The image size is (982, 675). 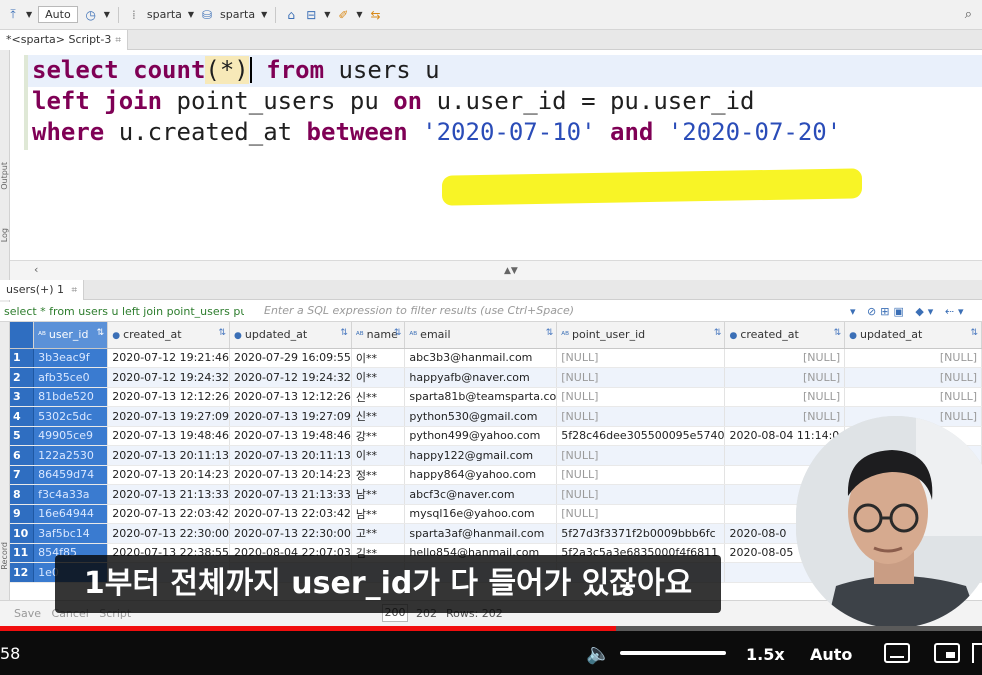 What do you see at coordinates (169, 533) in the screenshot?
I see `table-cell: 2020-07-13 22:30:00` at bounding box center [169, 533].